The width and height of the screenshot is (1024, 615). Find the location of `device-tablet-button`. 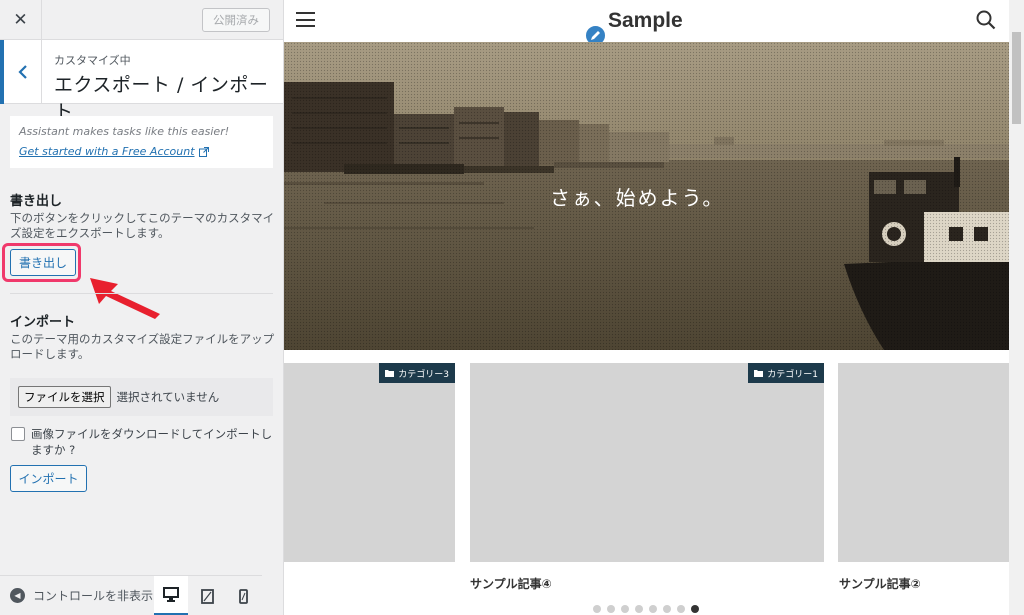

device-tablet-button is located at coordinates (207, 595).